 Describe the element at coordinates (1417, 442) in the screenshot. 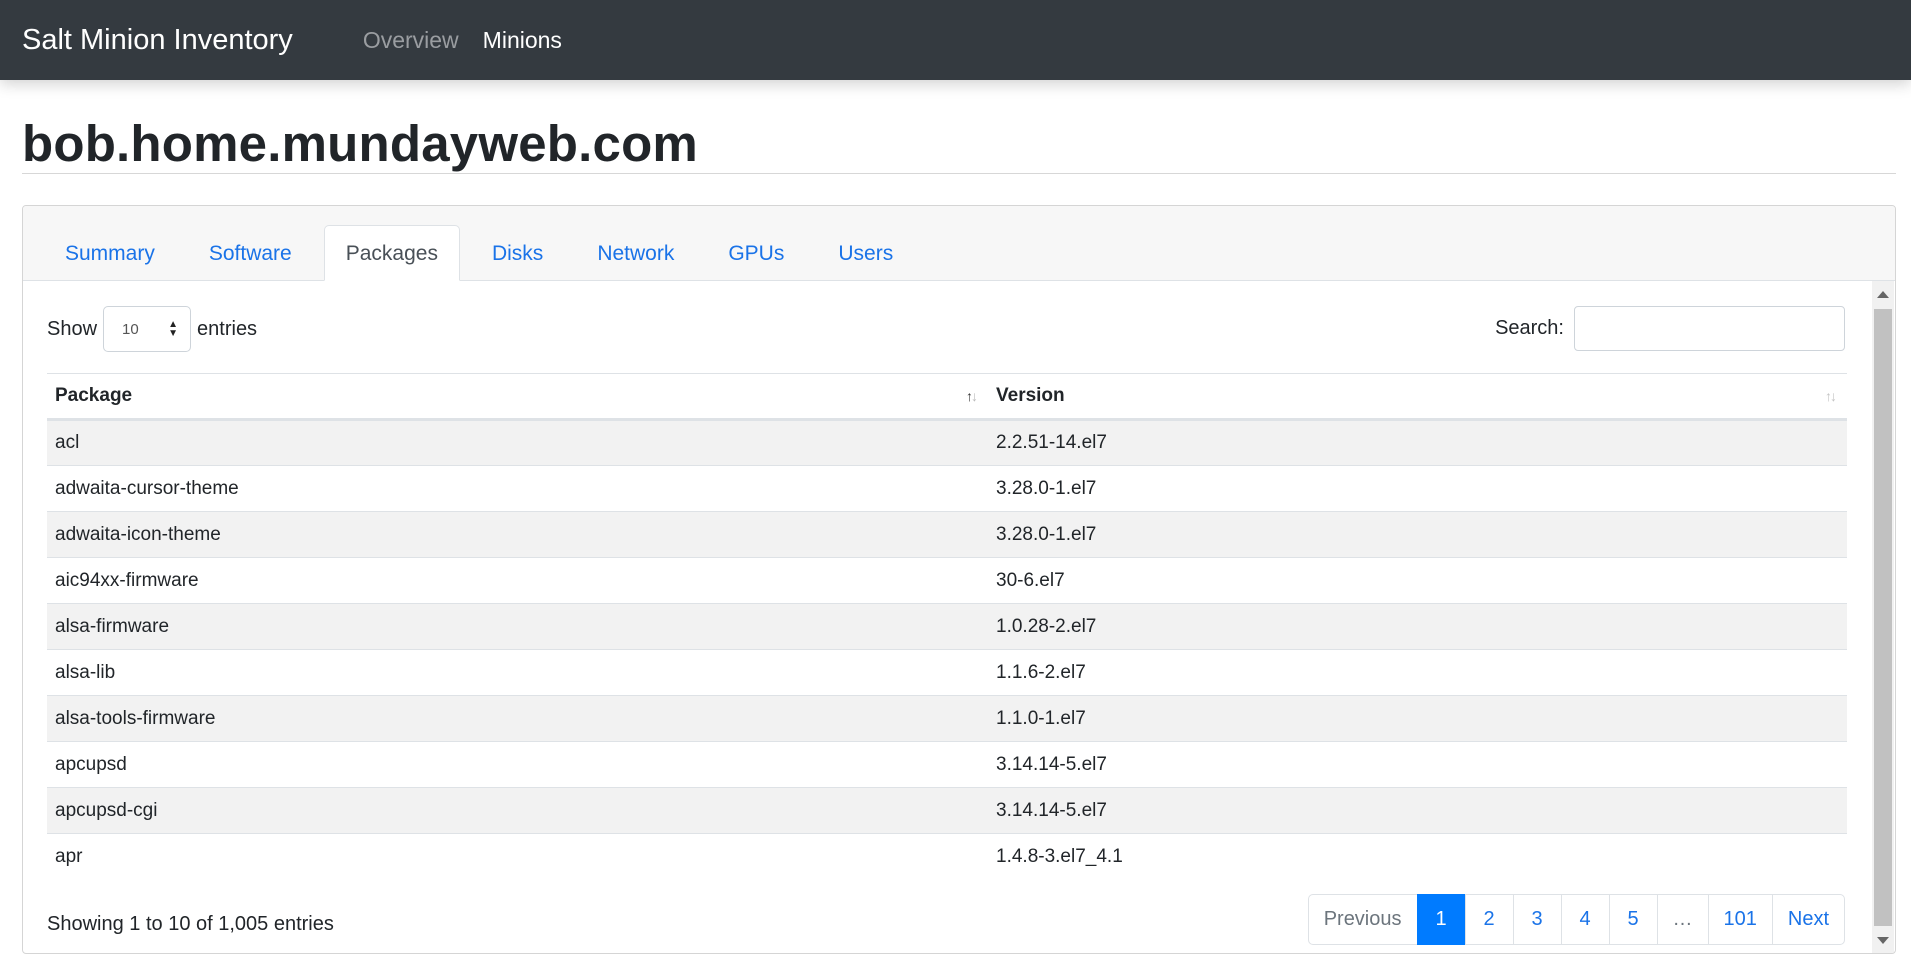

I see `version-cell: 2.2.51-14.el7` at that location.